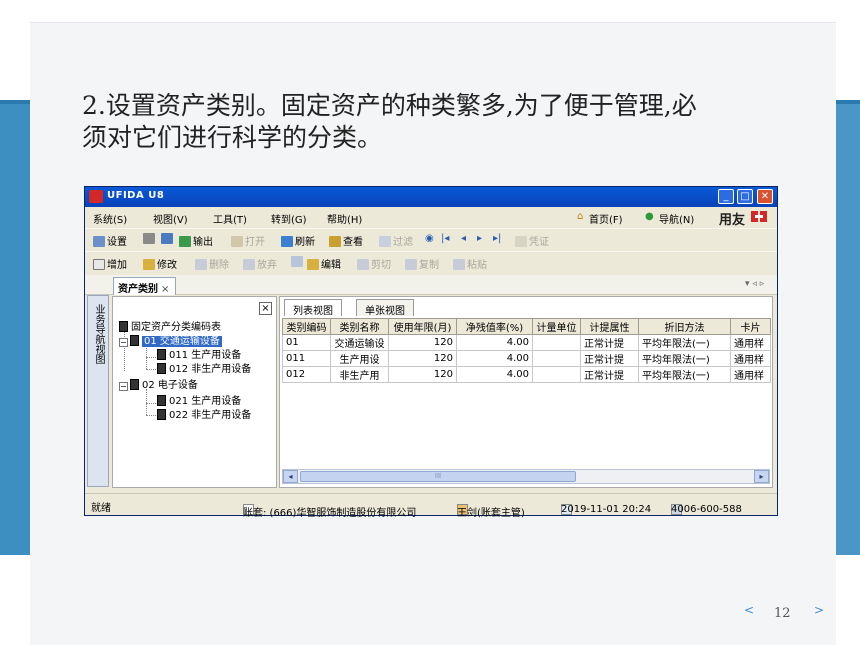 Image resolution: width=860 pixels, height=645 pixels. I want to click on cell-code: 012, so click(306, 374).